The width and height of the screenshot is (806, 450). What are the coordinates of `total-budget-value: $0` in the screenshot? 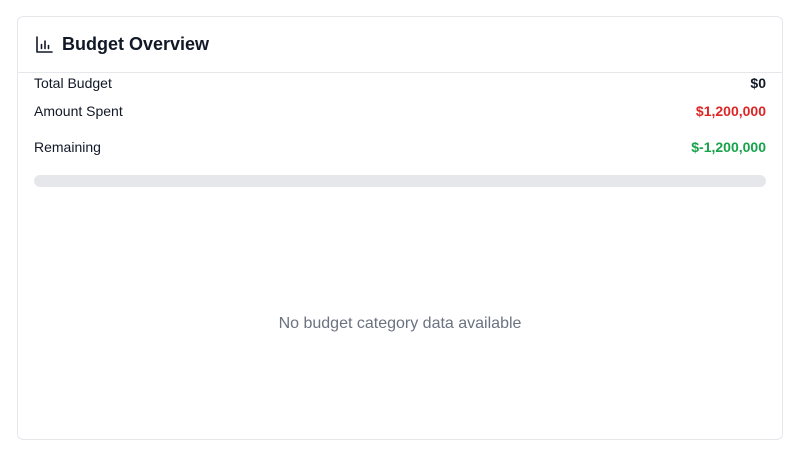 It's located at (758, 83).